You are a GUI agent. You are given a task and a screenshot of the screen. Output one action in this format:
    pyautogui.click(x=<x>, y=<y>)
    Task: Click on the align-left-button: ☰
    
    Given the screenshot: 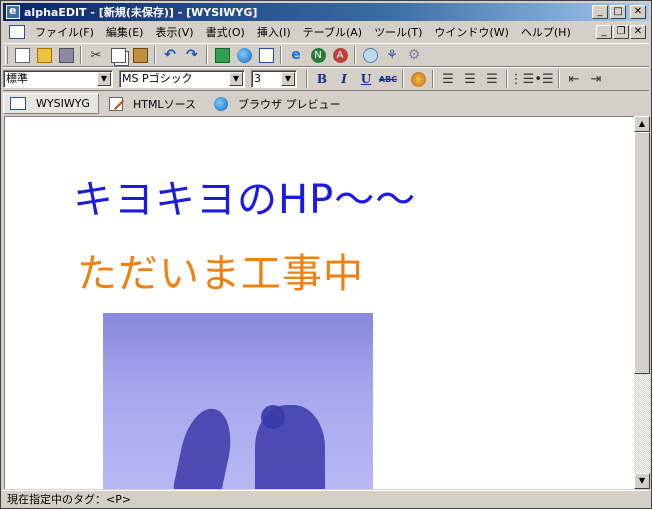 What is the action you would take?
    pyautogui.click(x=448, y=79)
    